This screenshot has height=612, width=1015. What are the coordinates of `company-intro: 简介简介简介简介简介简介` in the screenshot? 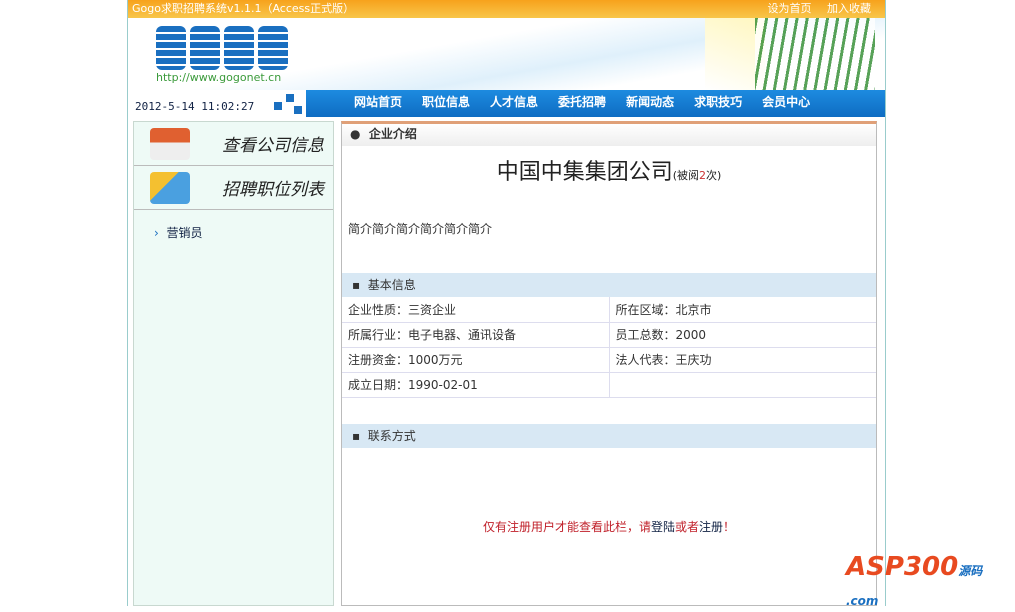 It's located at (420, 229).